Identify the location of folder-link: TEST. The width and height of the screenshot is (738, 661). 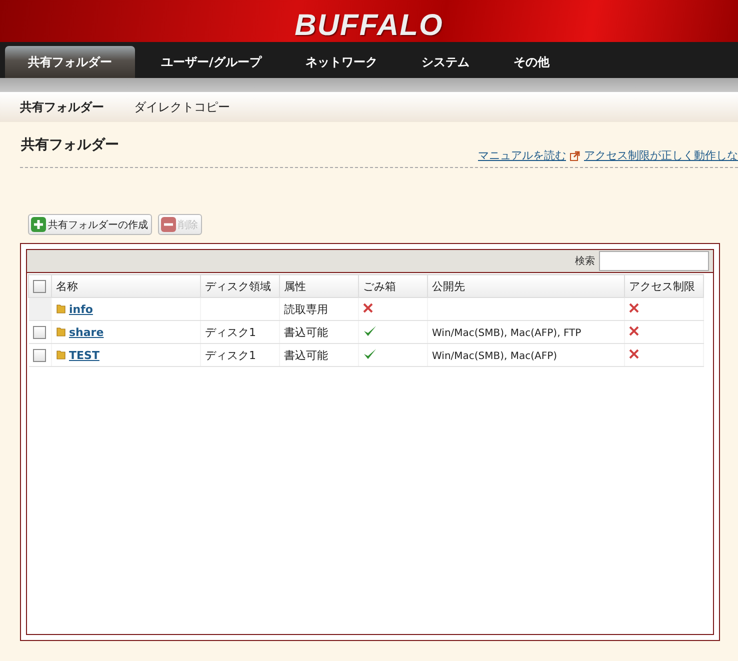
(84, 355).